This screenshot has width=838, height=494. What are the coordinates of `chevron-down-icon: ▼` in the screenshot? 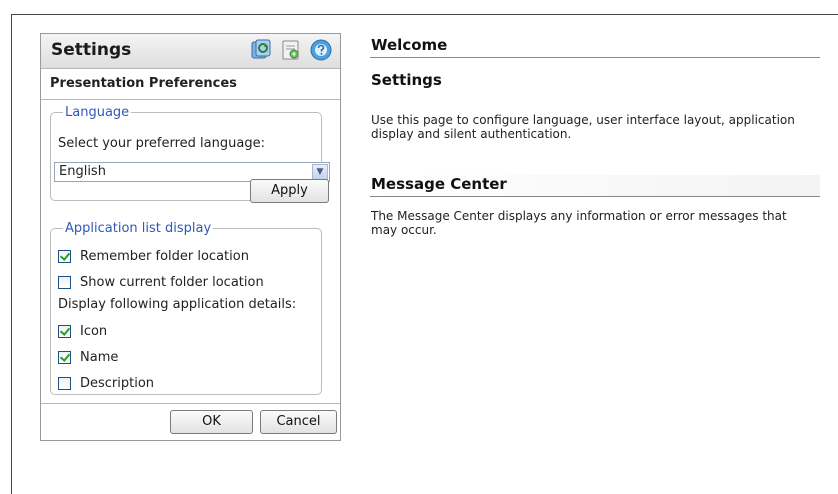 It's located at (320, 172).